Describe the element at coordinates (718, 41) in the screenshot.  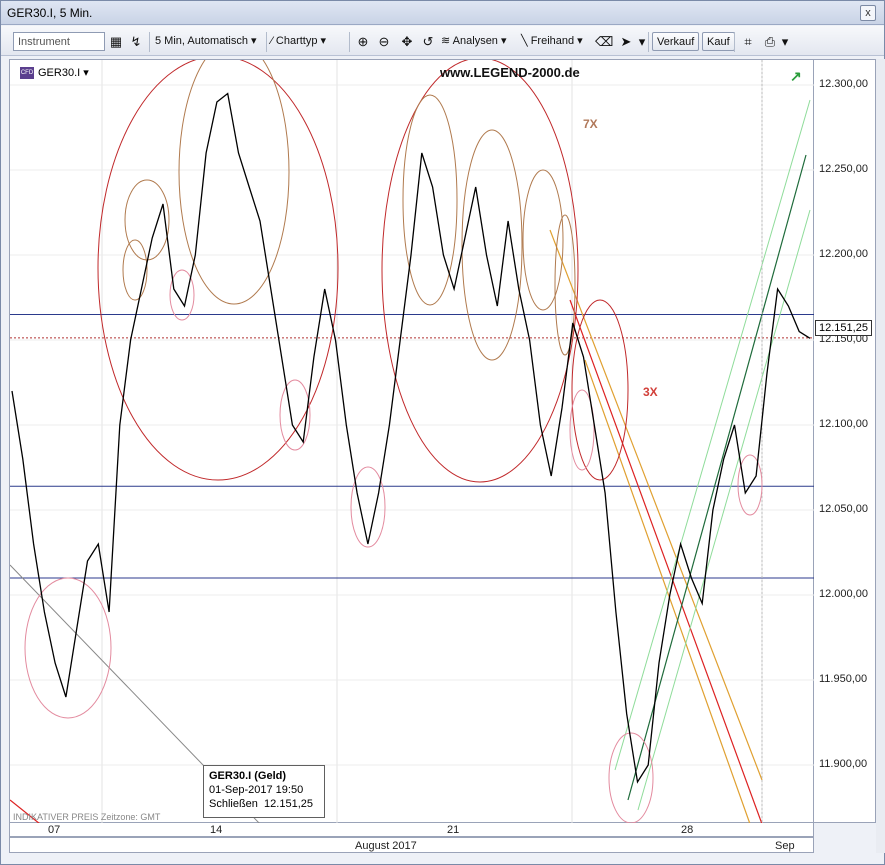
I see `kauf-button: Kauf` at that location.